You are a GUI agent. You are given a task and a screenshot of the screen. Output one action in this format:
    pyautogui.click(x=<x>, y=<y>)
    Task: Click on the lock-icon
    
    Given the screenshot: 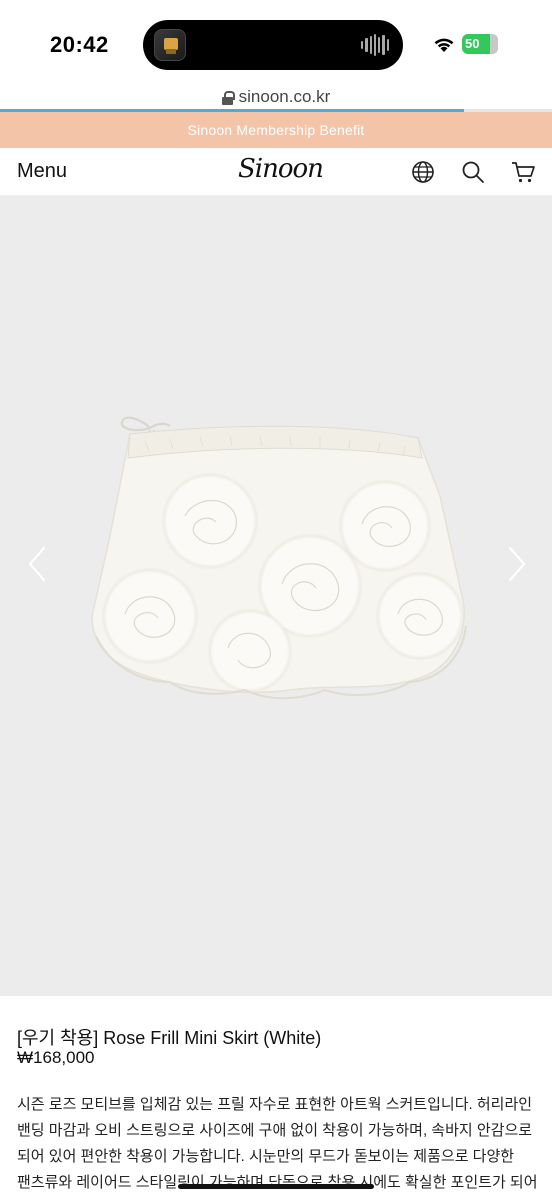 What is the action you would take?
    pyautogui.click(x=228, y=97)
    